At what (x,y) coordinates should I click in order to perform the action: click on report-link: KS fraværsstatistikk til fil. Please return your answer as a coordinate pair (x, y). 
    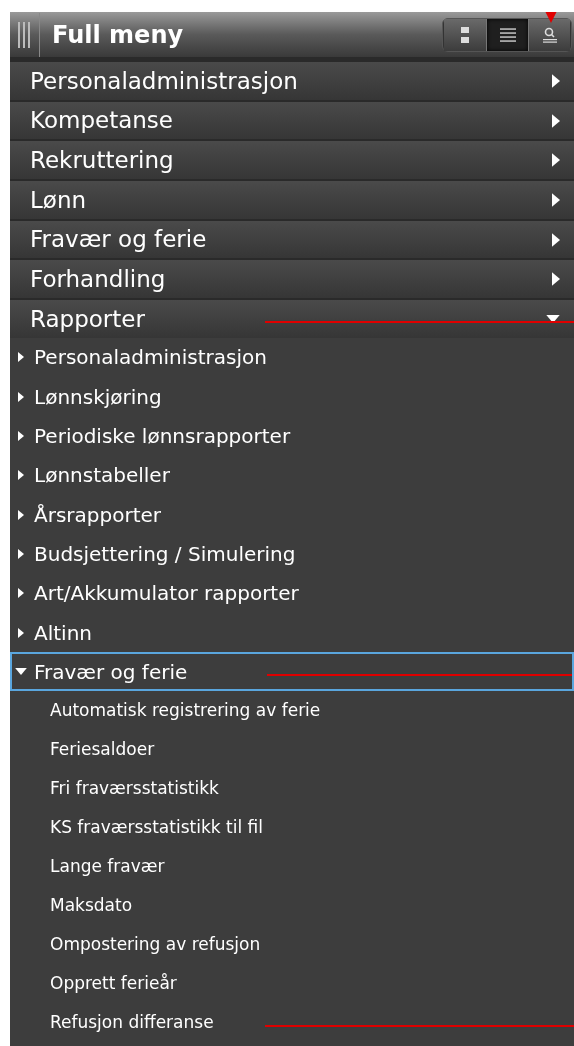
    Looking at the image, I should click on (292, 828).